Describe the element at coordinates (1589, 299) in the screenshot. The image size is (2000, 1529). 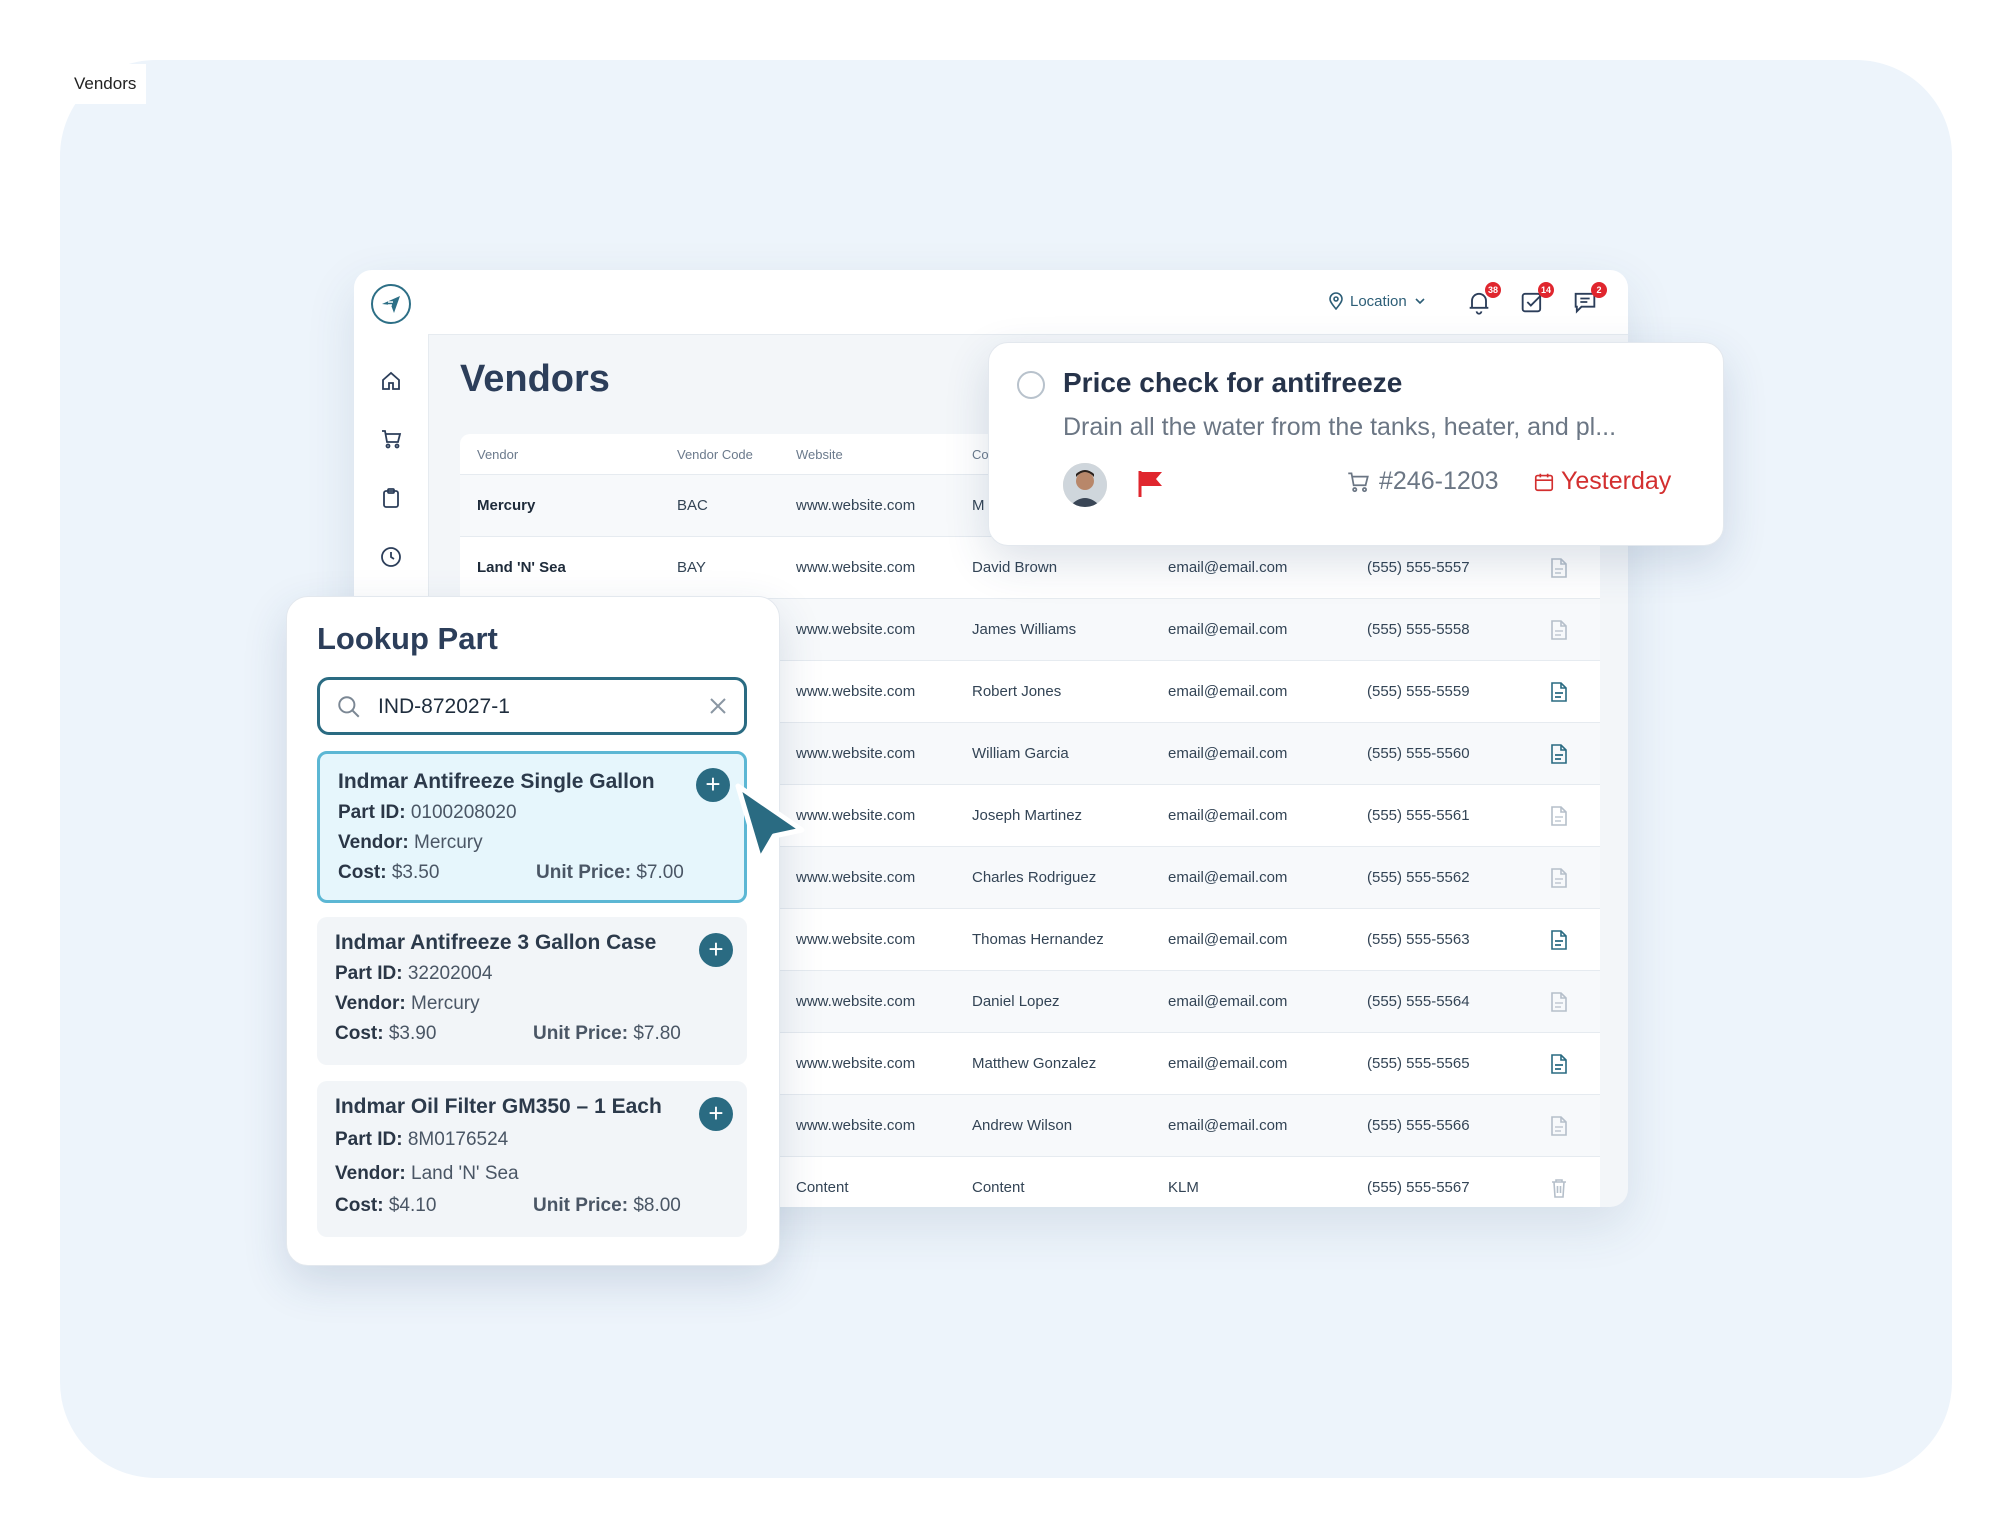
I see `messages-chat-icon: 2` at that location.